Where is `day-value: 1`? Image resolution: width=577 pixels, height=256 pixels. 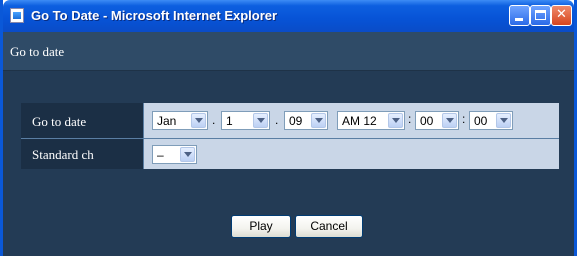 day-value: 1 is located at coordinates (229, 121).